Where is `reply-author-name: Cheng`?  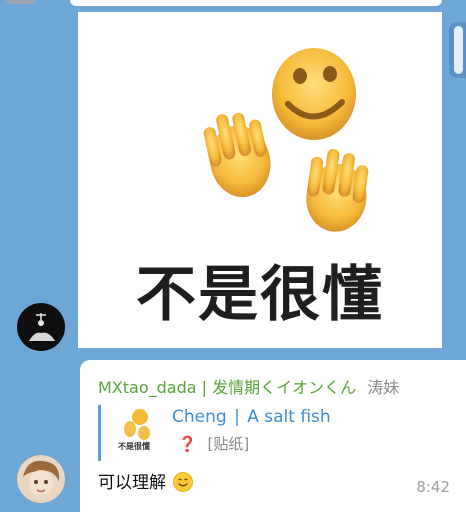 reply-author-name: Cheng is located at coordinates (199, 417).